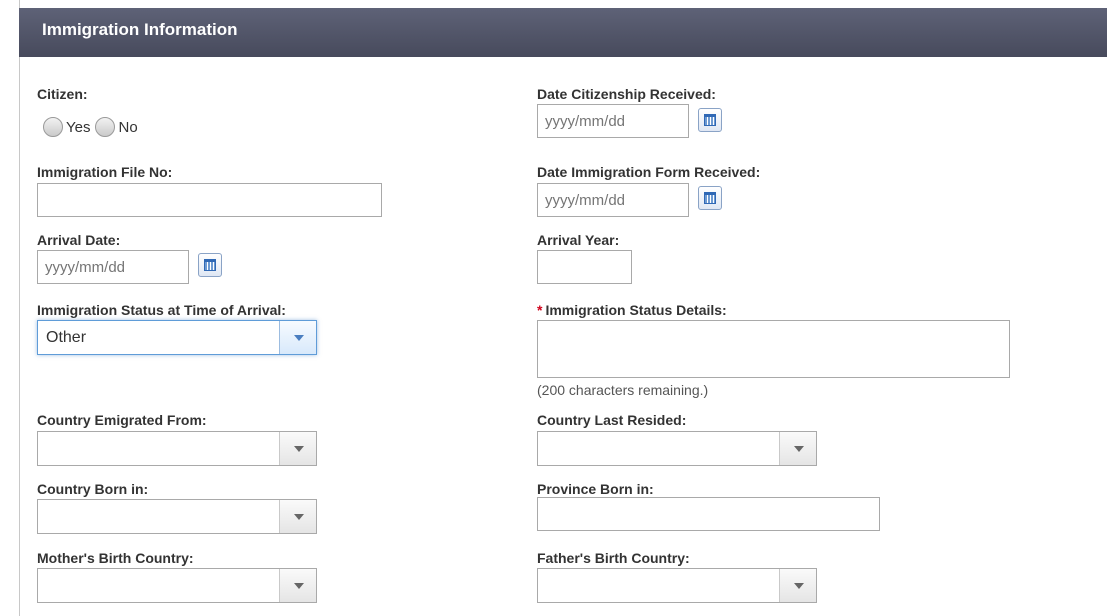 This screenshot has width=1107, height=616. I want to click on immigration-status-details-textarea, so click(773, 349).